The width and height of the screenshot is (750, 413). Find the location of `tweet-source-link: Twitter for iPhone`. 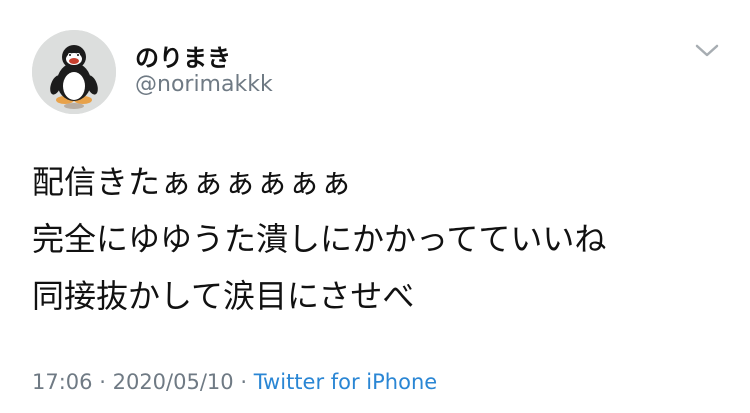

tweet-source-link: Twitter for iPhone is located at coordinates (346, 382).